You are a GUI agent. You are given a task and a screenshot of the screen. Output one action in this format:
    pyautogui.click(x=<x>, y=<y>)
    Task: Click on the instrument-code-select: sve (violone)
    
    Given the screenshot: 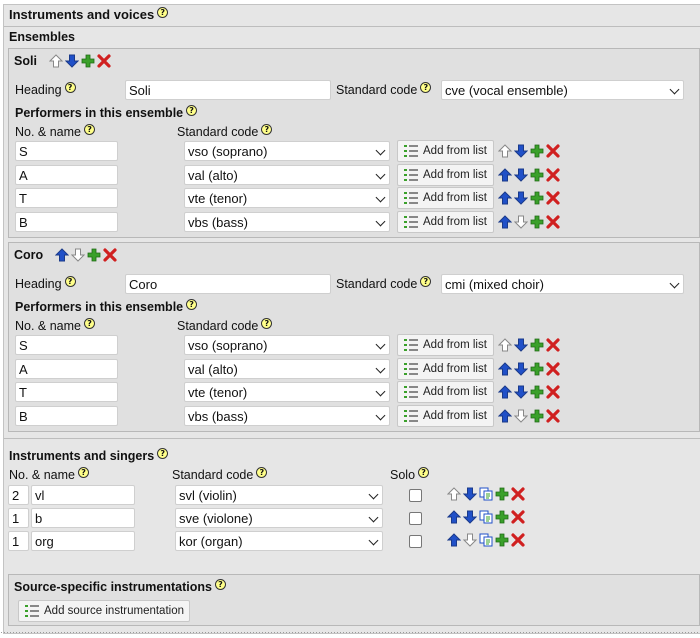 What is the action you would take?
    pyautogui.click(x=279, y=518)
    